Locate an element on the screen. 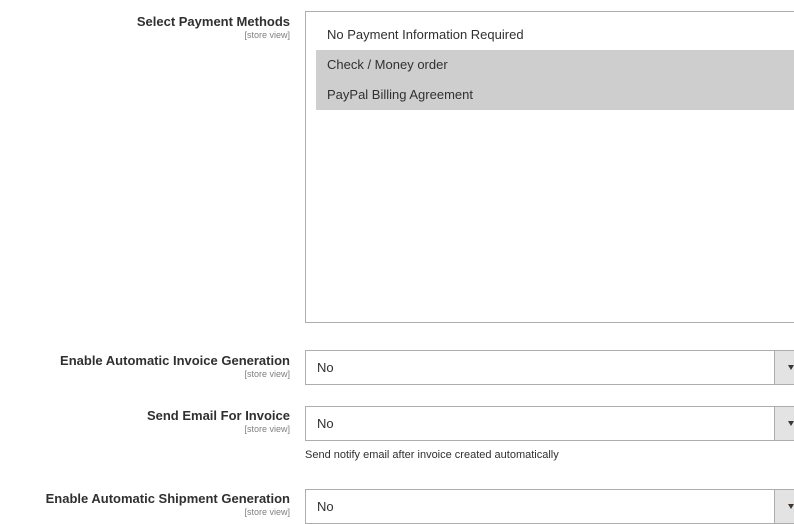 This screenshot has height=524, width=794. shipment-generation-label: Enable Automatic Shipment Generation is located at coordinates (167, 498).